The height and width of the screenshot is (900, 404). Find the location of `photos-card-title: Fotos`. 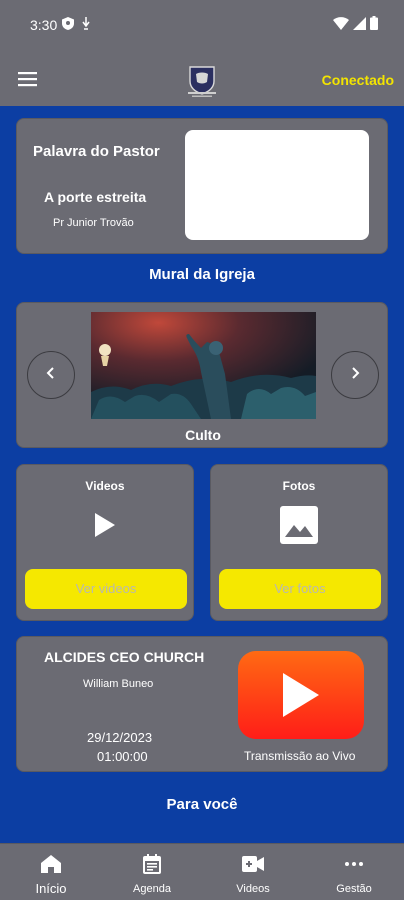

photos-card-title: Fotos is located at coordinates (299, 486).